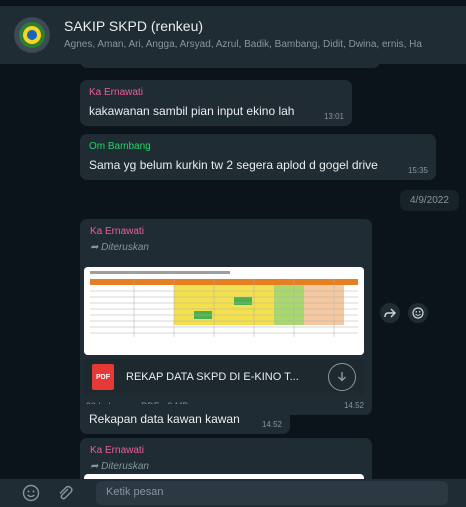 This screenshot has width=466, height=507. What do you see at coordinates (230, 66) in the screenshot?
I see `message-bubble` at bounding box center [230, 66].